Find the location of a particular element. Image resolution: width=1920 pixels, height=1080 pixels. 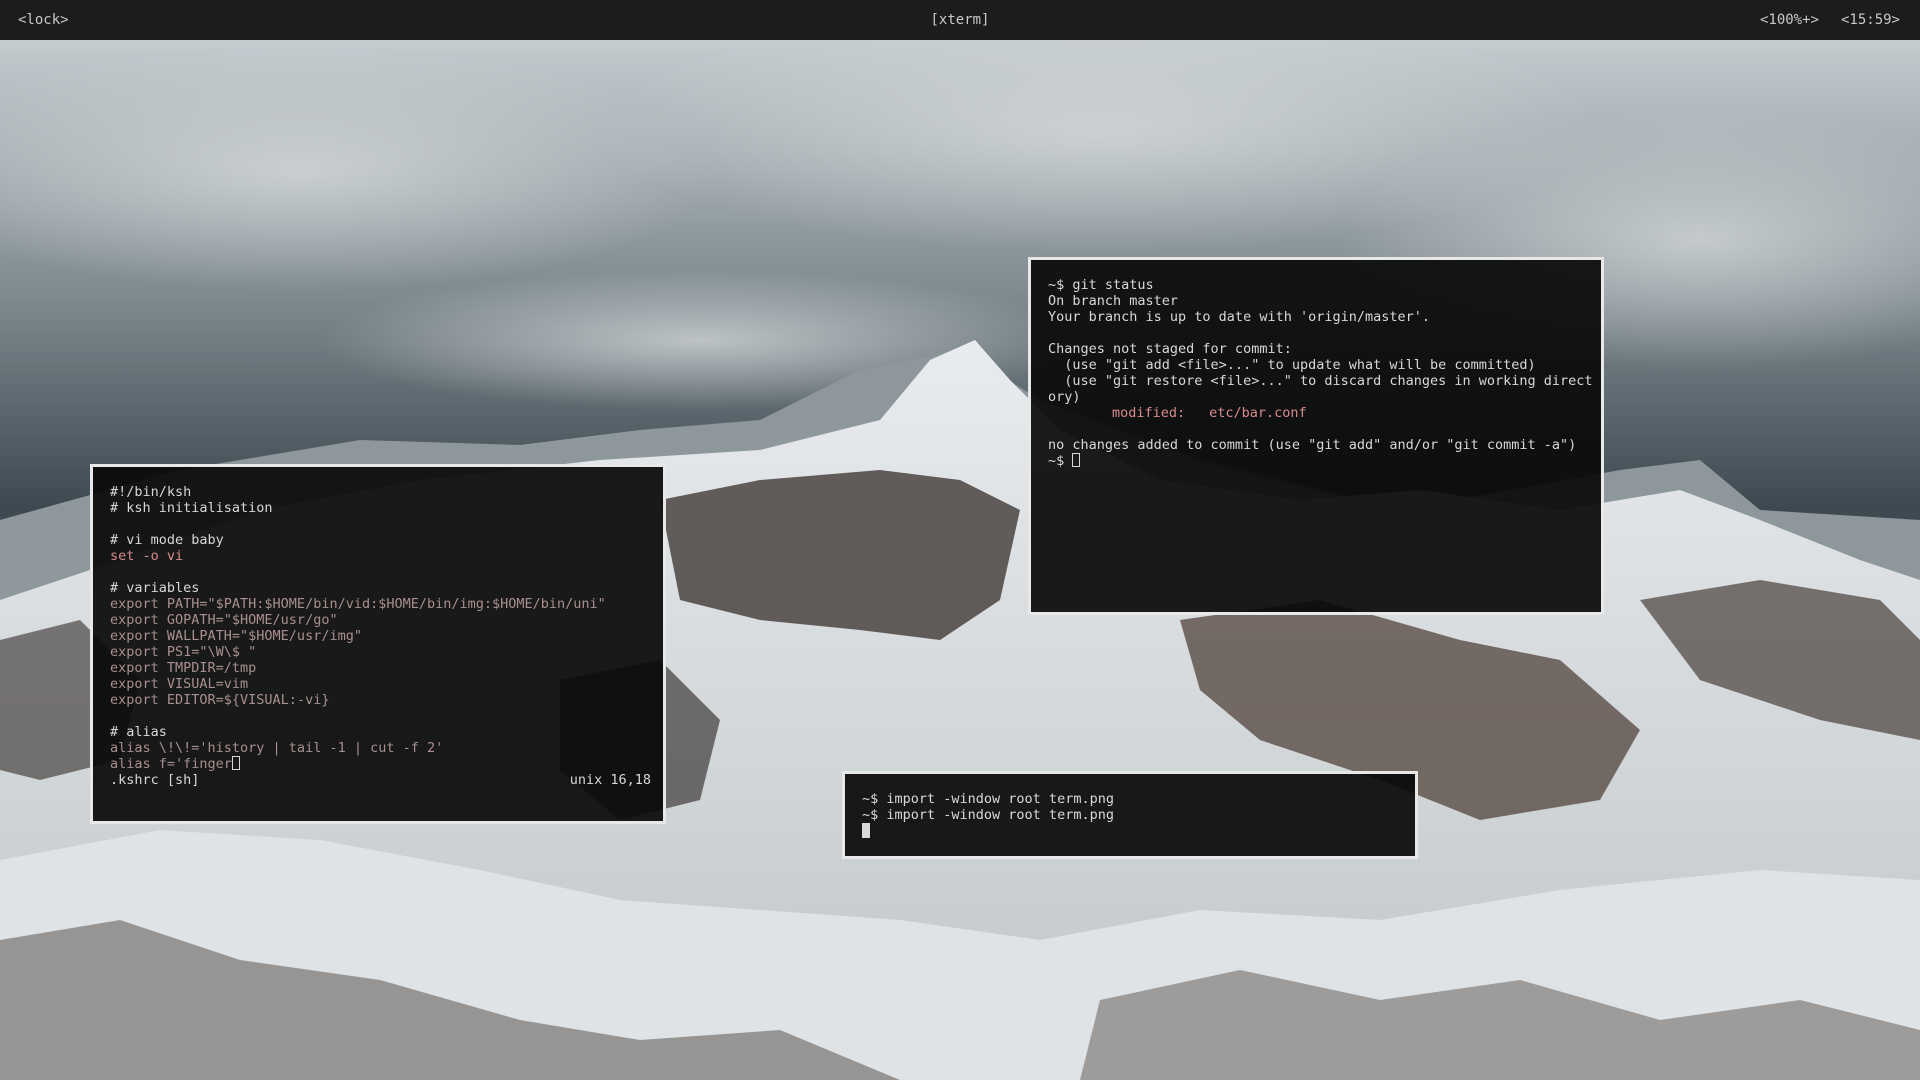

status-area: <100%+> <15:59> is located at coordinates (1830, 20).